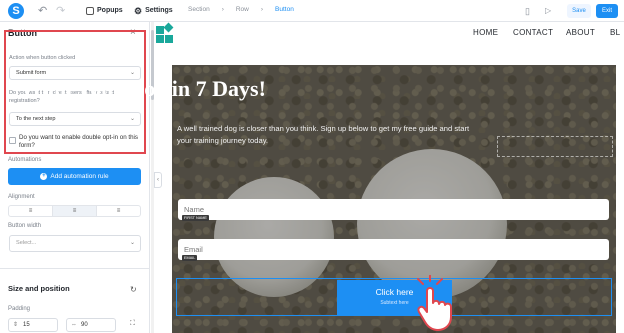  What do you see at coordinates (132, 243) in the screenshot?
I see `chevron-down-icon: ⌄` at bounding box center [132, 243].